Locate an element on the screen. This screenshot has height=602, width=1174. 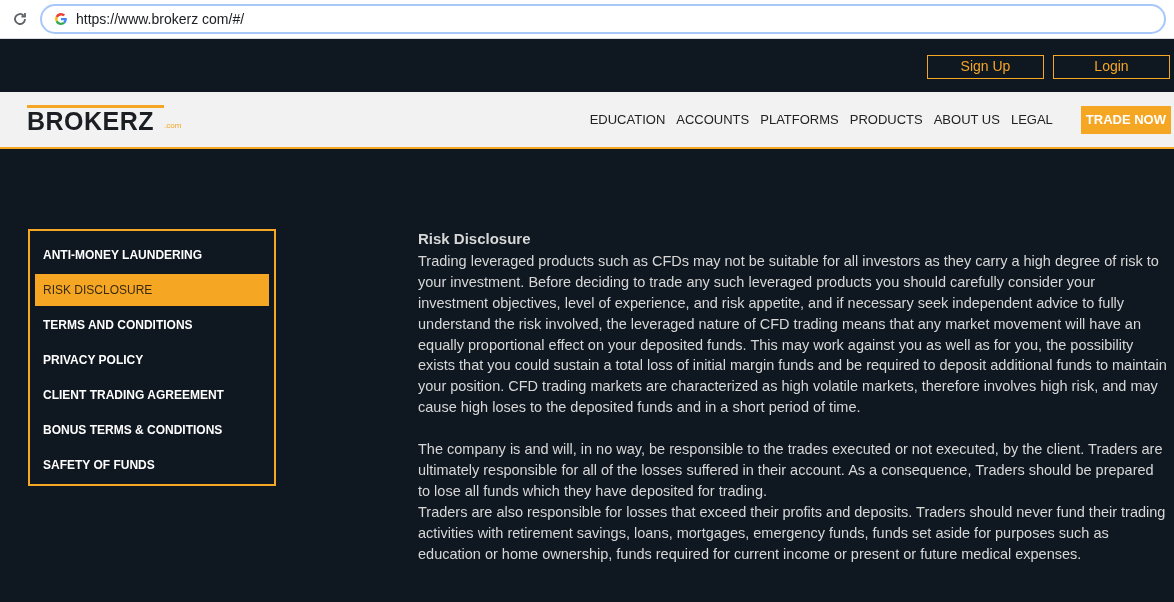
login-button: Login is located at coordinates (1111, 66).